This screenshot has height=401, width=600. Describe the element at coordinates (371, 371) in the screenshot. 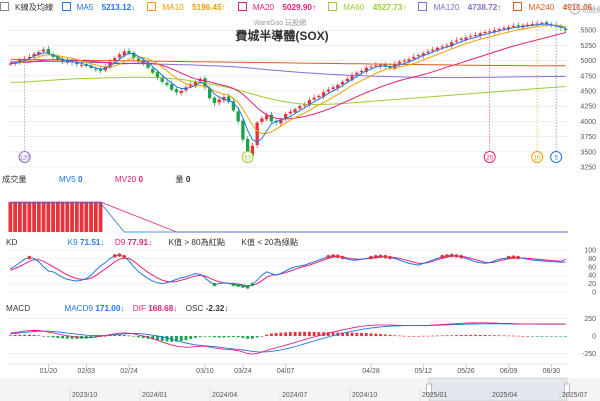

I see `x-tick-label: 04/28` at that location.